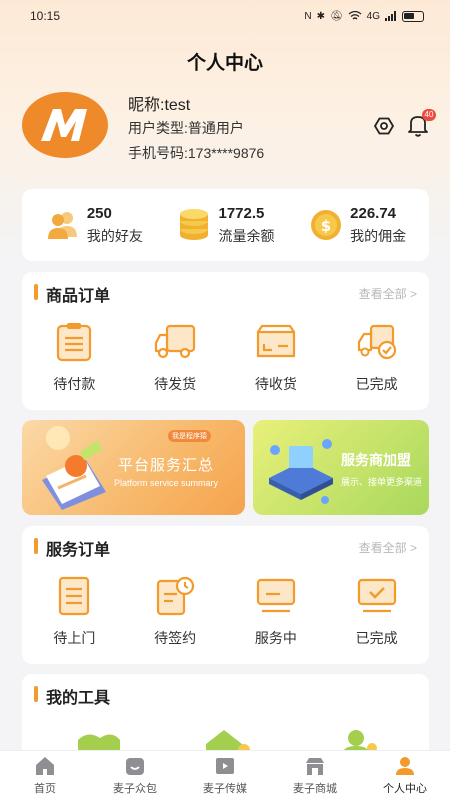  Describe the element at coordinates (373, 16) in the screenshot. I see `network-label: 4G` at that location.